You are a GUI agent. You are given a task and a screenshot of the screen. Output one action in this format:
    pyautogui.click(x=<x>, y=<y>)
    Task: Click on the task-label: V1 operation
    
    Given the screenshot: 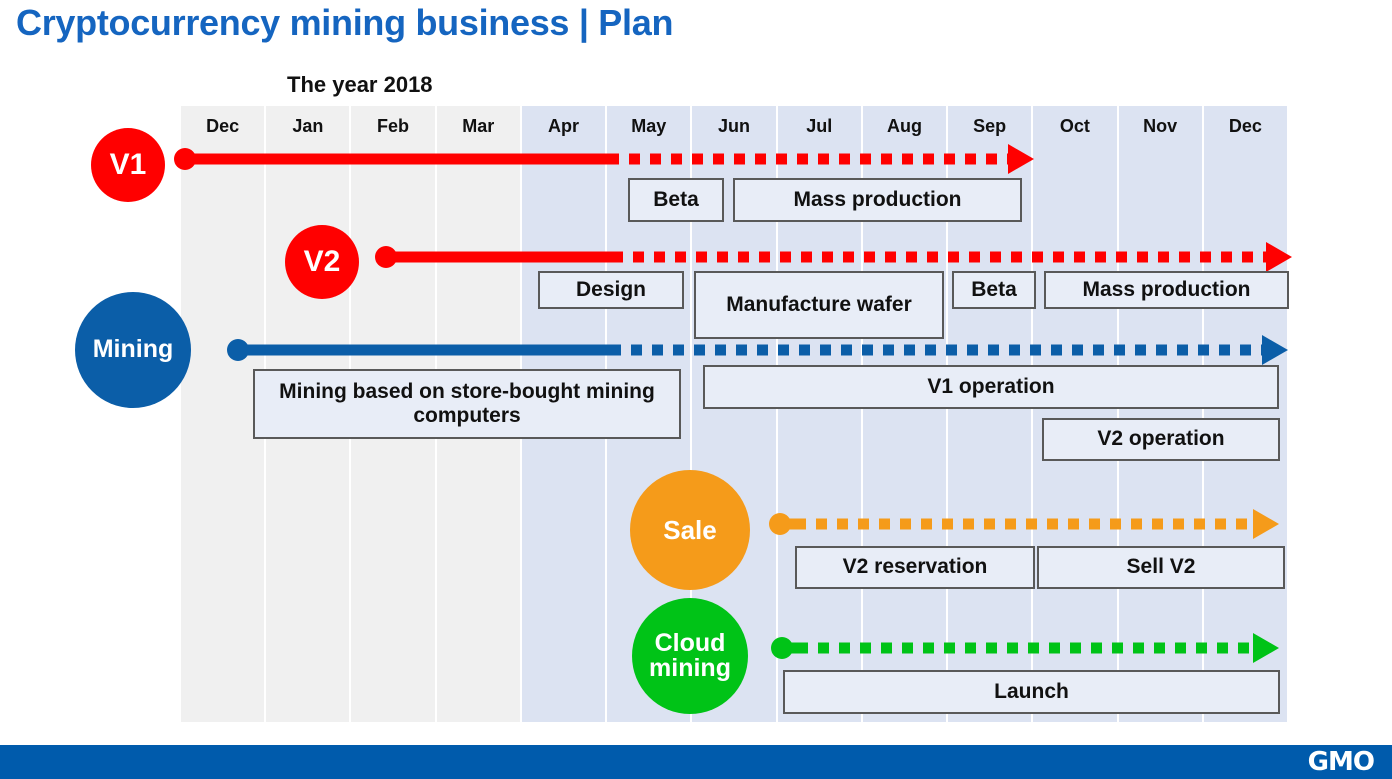 What is the action you would take?
    pyautogui.click(x=991, y=386)
    